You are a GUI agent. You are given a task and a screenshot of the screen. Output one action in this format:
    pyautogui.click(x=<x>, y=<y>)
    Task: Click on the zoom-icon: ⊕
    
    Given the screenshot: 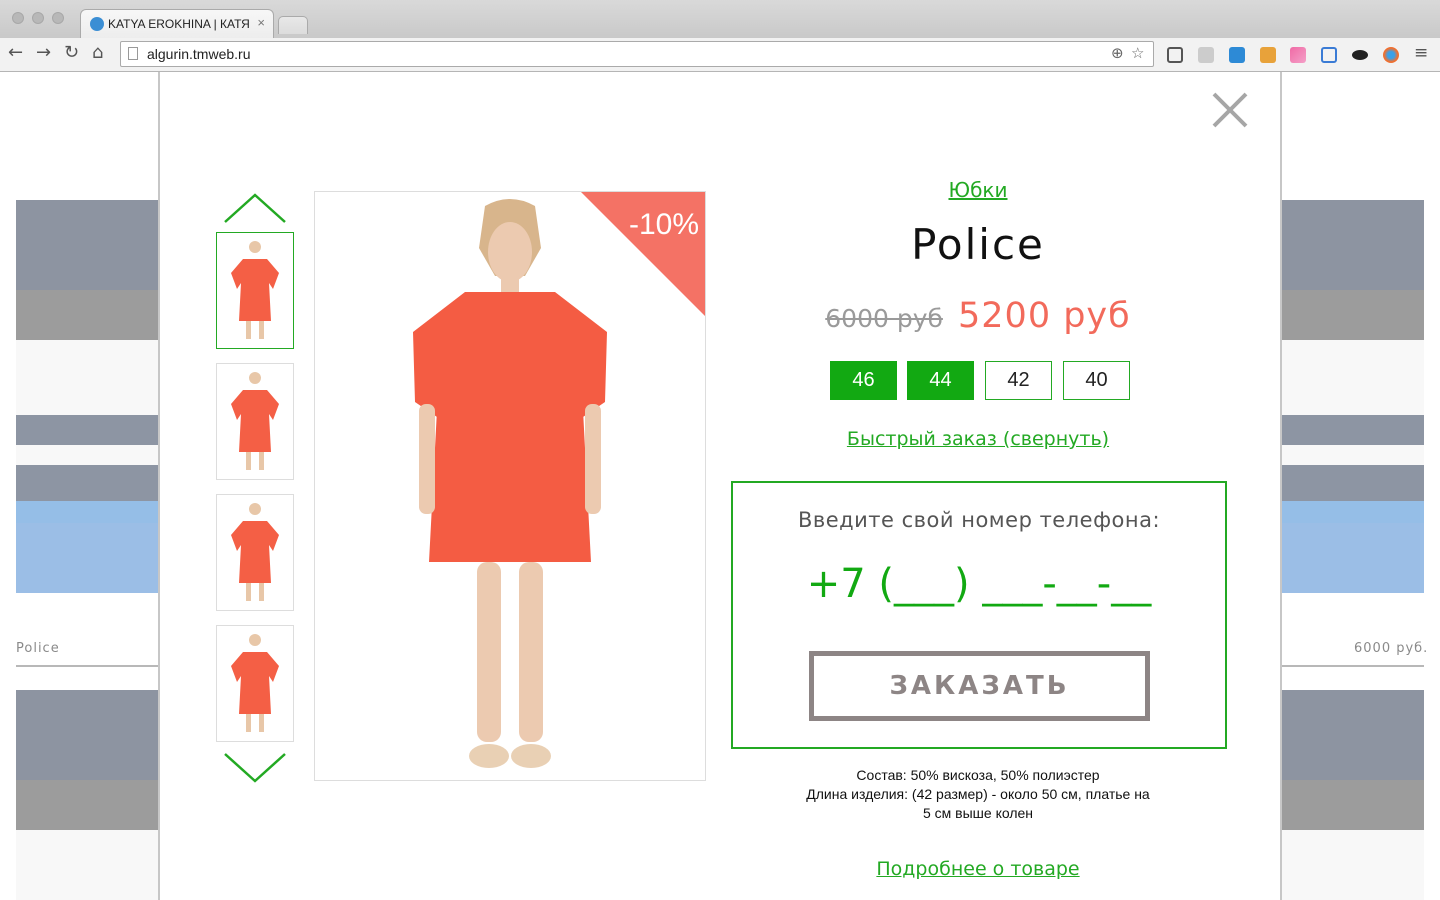 What is the action you would take?
    pyautogui.click(x=1117, y=53)
    